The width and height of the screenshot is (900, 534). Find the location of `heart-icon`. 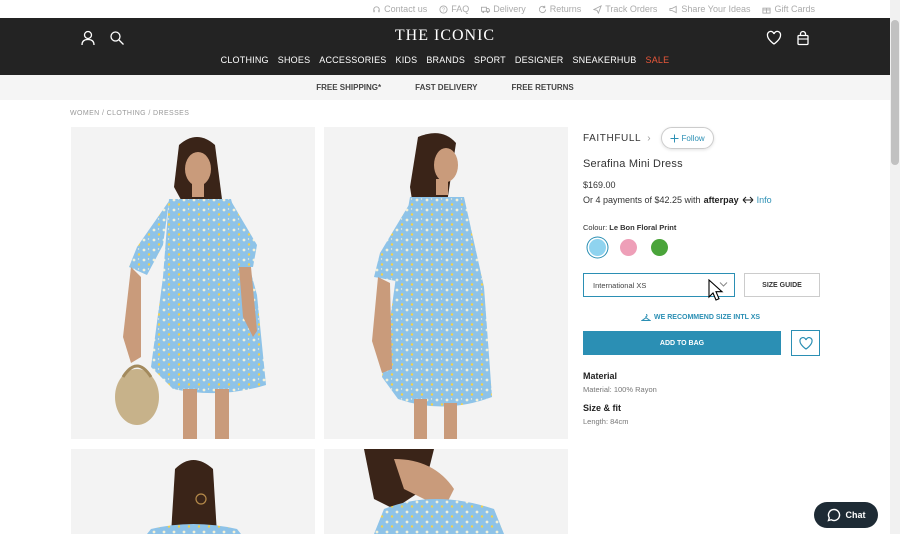

heart-icon is located at coordinates (805, 343).